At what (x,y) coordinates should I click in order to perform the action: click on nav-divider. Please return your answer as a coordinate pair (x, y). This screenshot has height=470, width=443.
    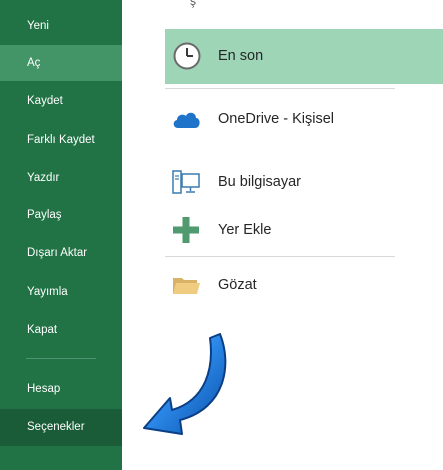
    Looking at the image, I should click on (61, 358).